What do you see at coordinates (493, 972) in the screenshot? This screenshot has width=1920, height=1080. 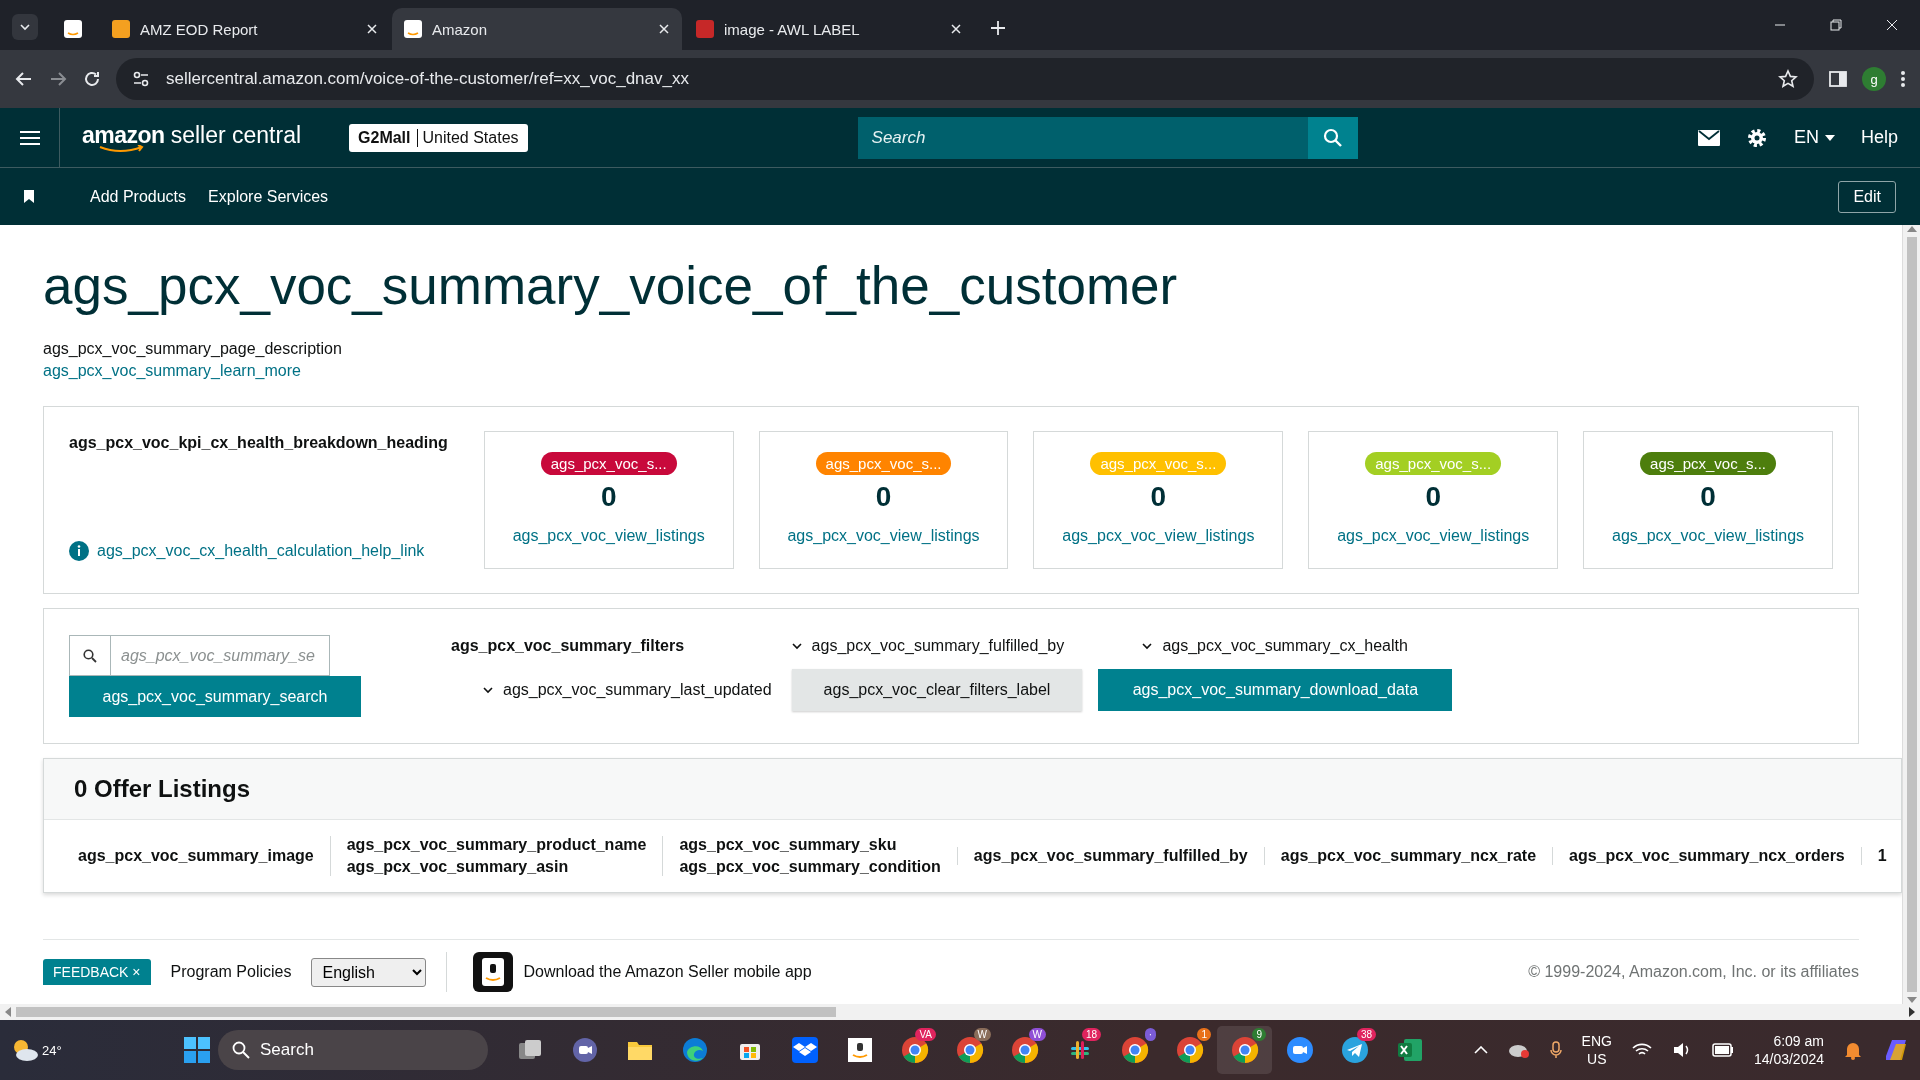 I see `seller-app-icon` at bounding box center [493, 972].